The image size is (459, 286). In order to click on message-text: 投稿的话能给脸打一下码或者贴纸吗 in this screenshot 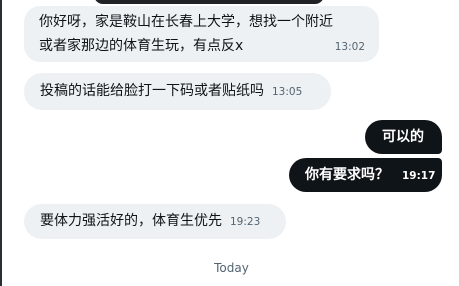, I will do `click(152, 91)`.